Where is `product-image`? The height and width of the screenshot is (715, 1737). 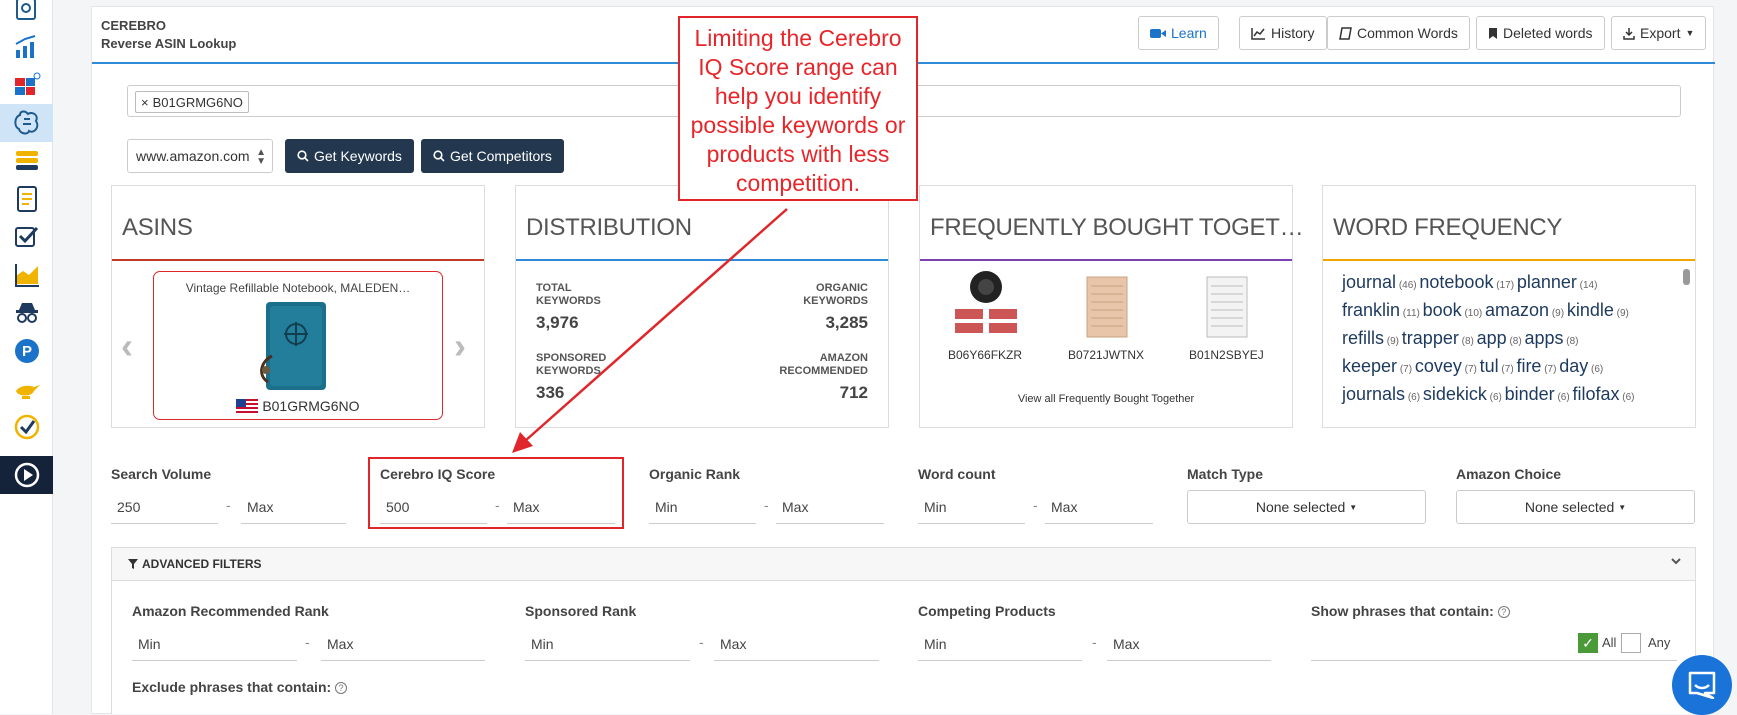
product-image is located at coordinates (293, 346).